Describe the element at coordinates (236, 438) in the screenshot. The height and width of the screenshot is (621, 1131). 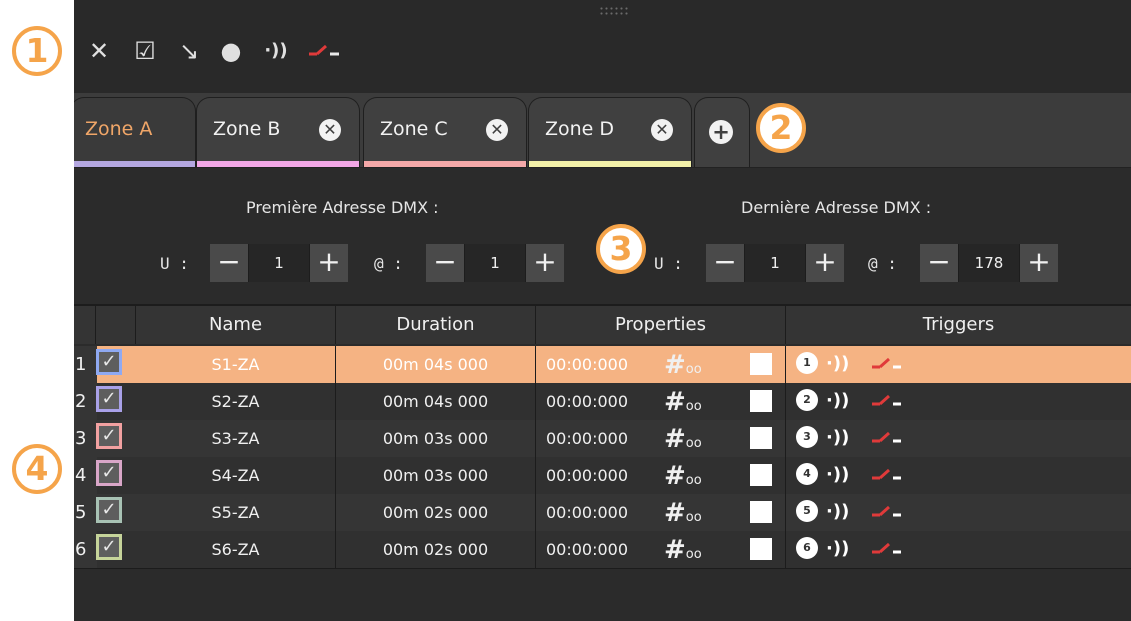
I see `sequence-name: S3-ZA` at that location.